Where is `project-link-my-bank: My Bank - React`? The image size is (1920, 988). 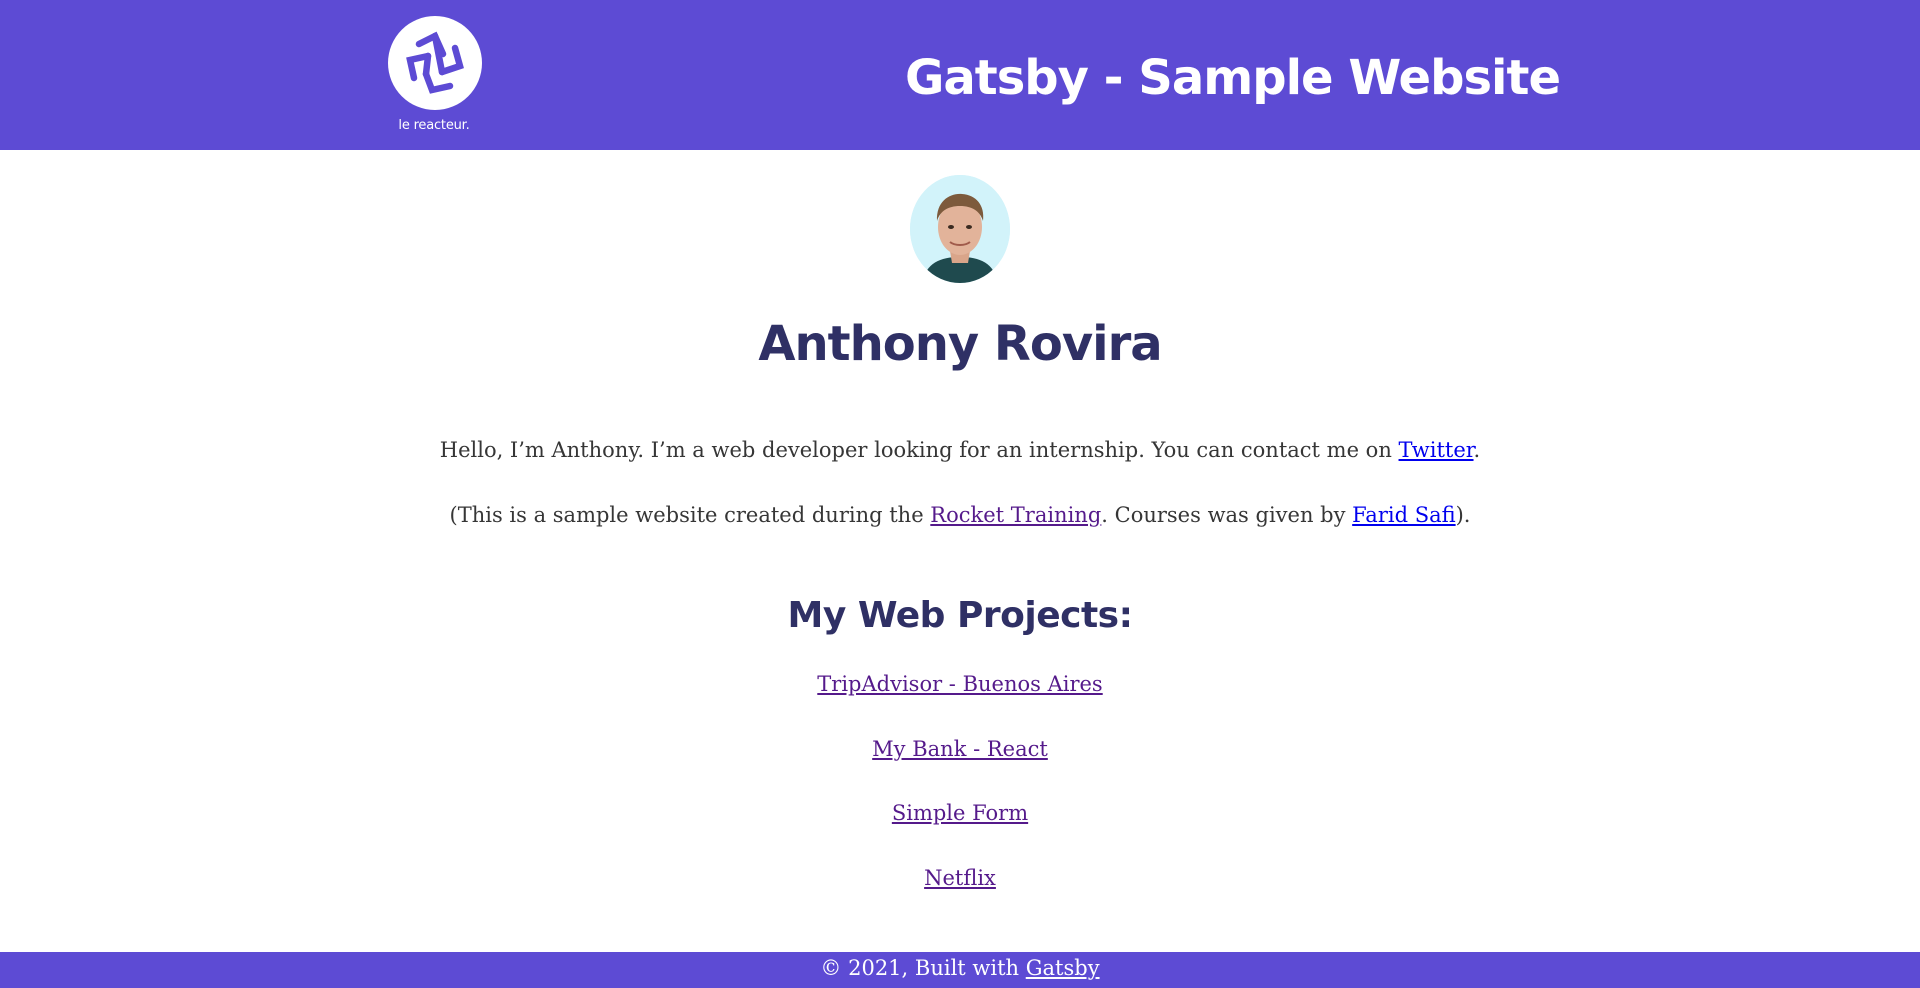
project-link-my-bank: My Bank - React is located at coordinates (960, 749).